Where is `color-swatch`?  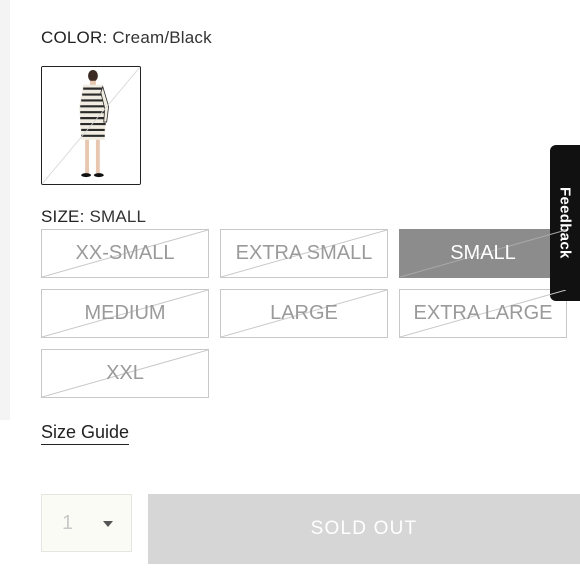 color-swatch is located at coordinates (91, 125).